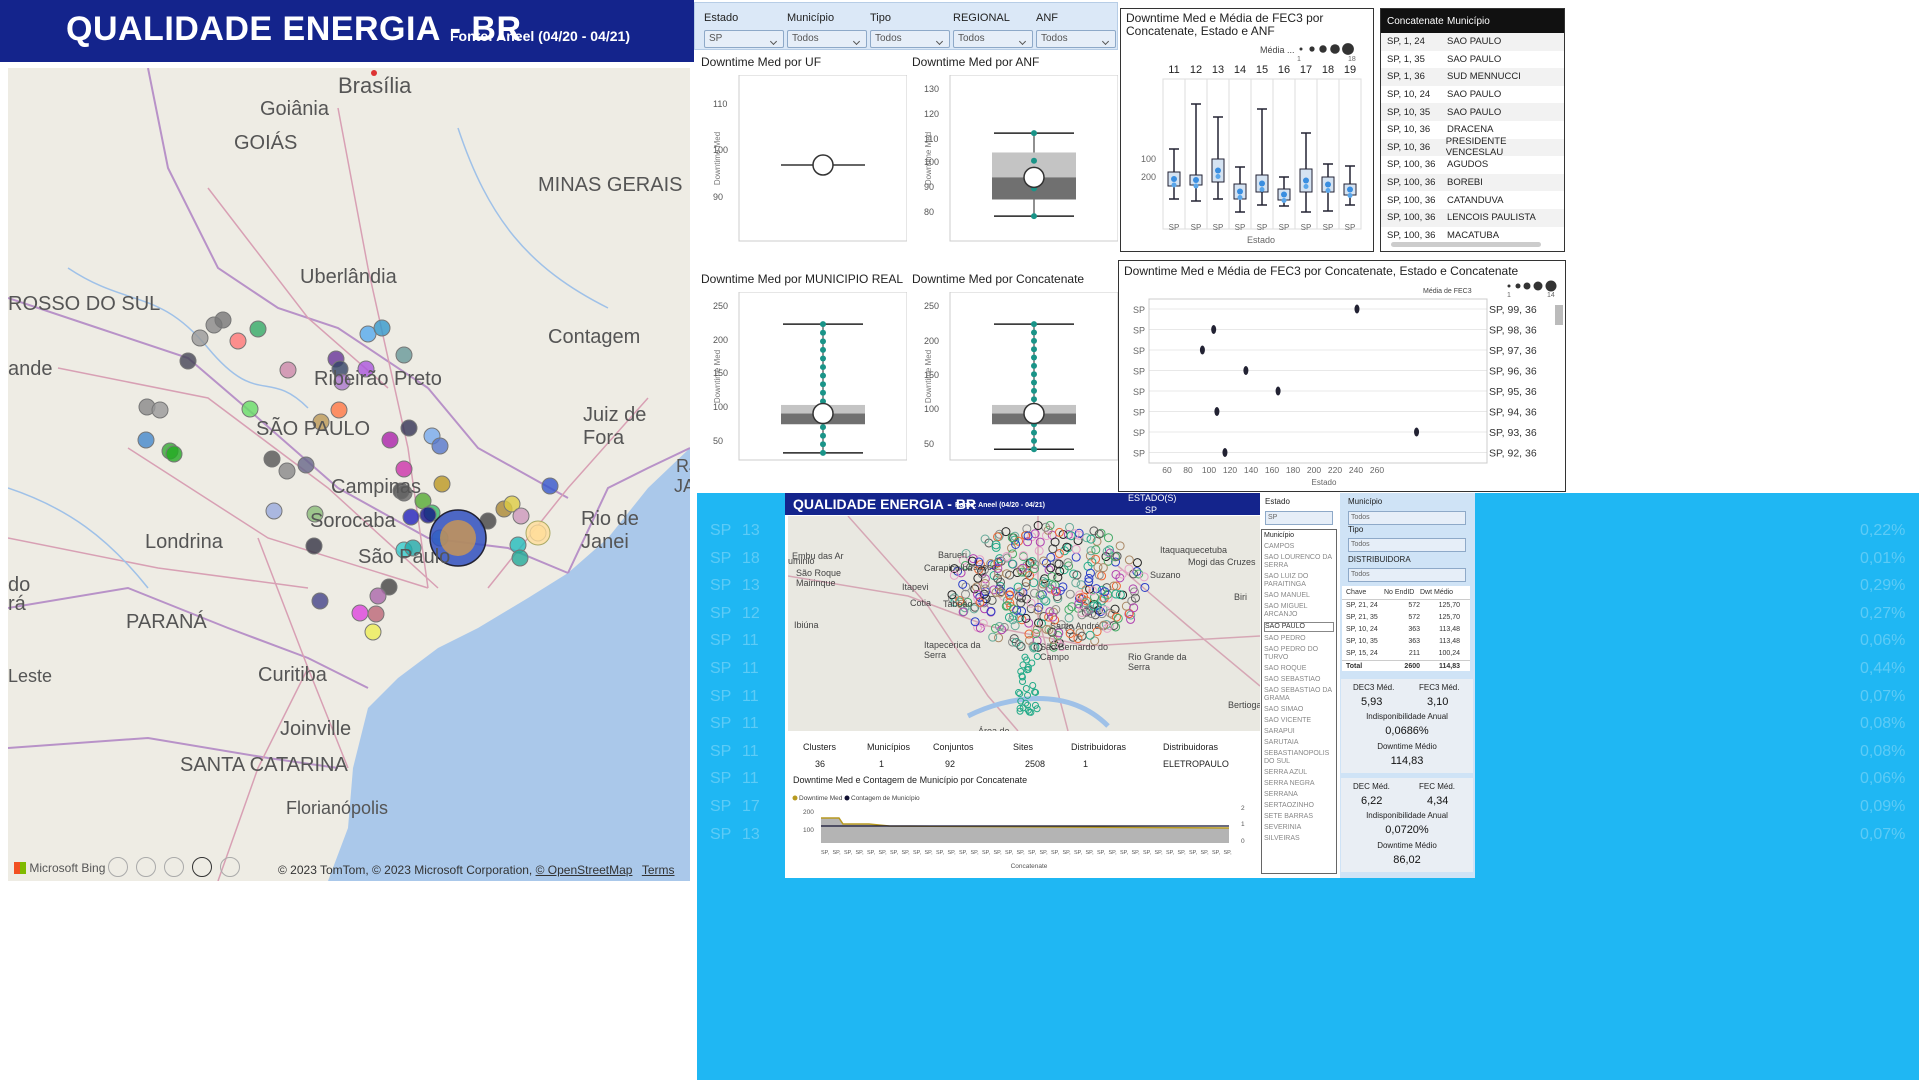 The image size is (1919, 1080). What do you see at coordinates (1472, 112) in the screenshot?
I see `table-row: SP, 10, 35 SAO PAULO` at bounding box center [1472, 112].